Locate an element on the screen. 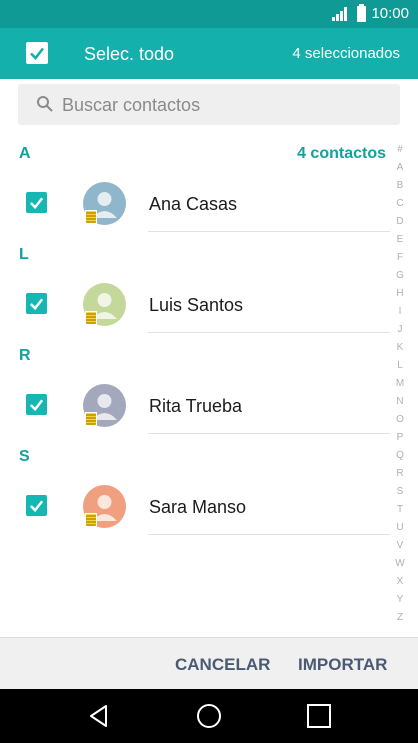 This screenshot has width=418, height=743. contact-name: Luis Santos is located at coordinates (196, 305).